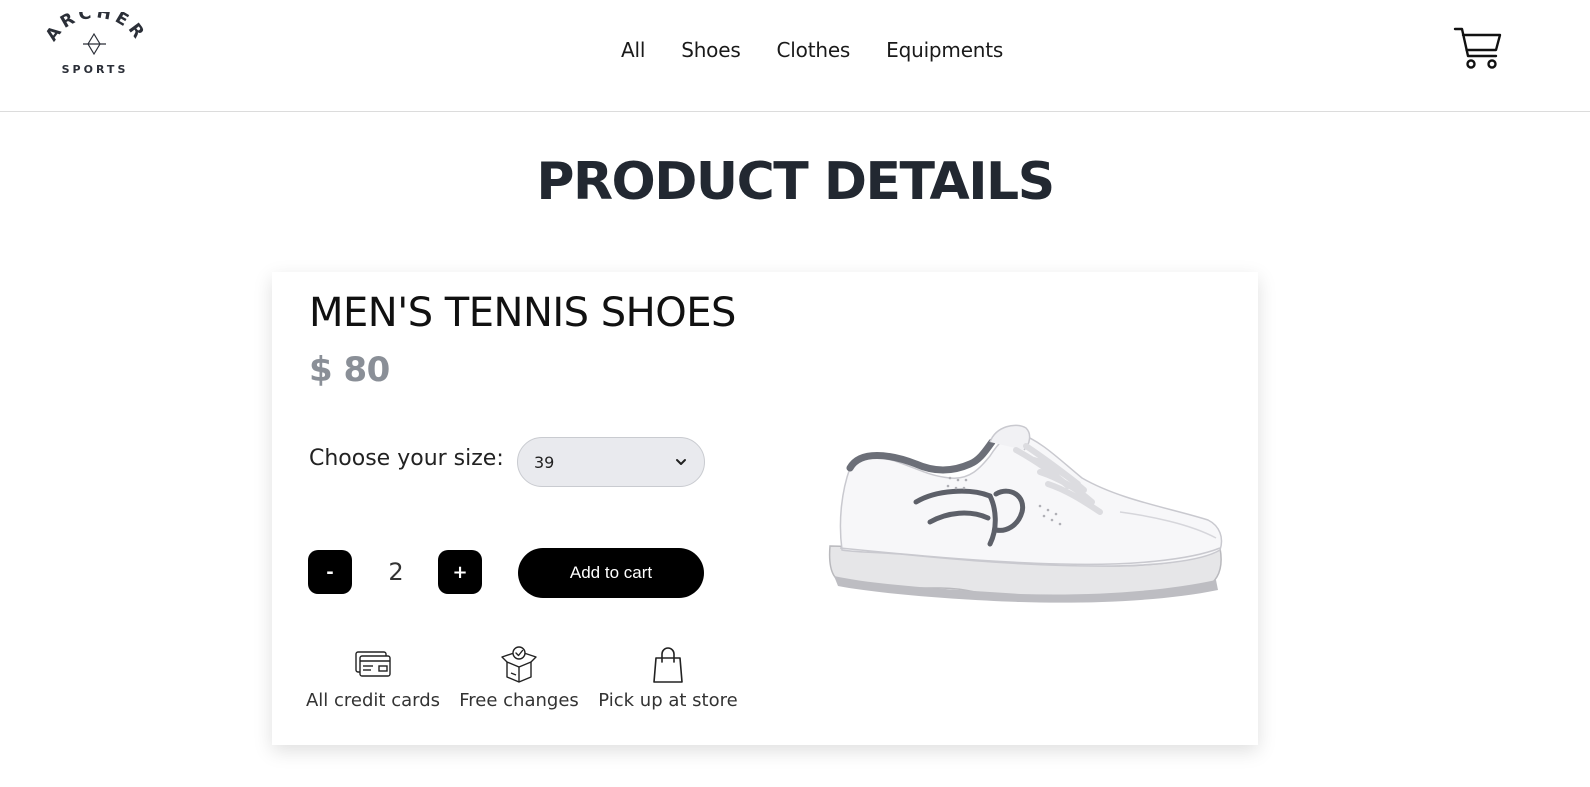 The image size is (1590, 787). Describe the element at coordinates (373, 664) in the screenshot. I see `credit-card-icon` at that location.